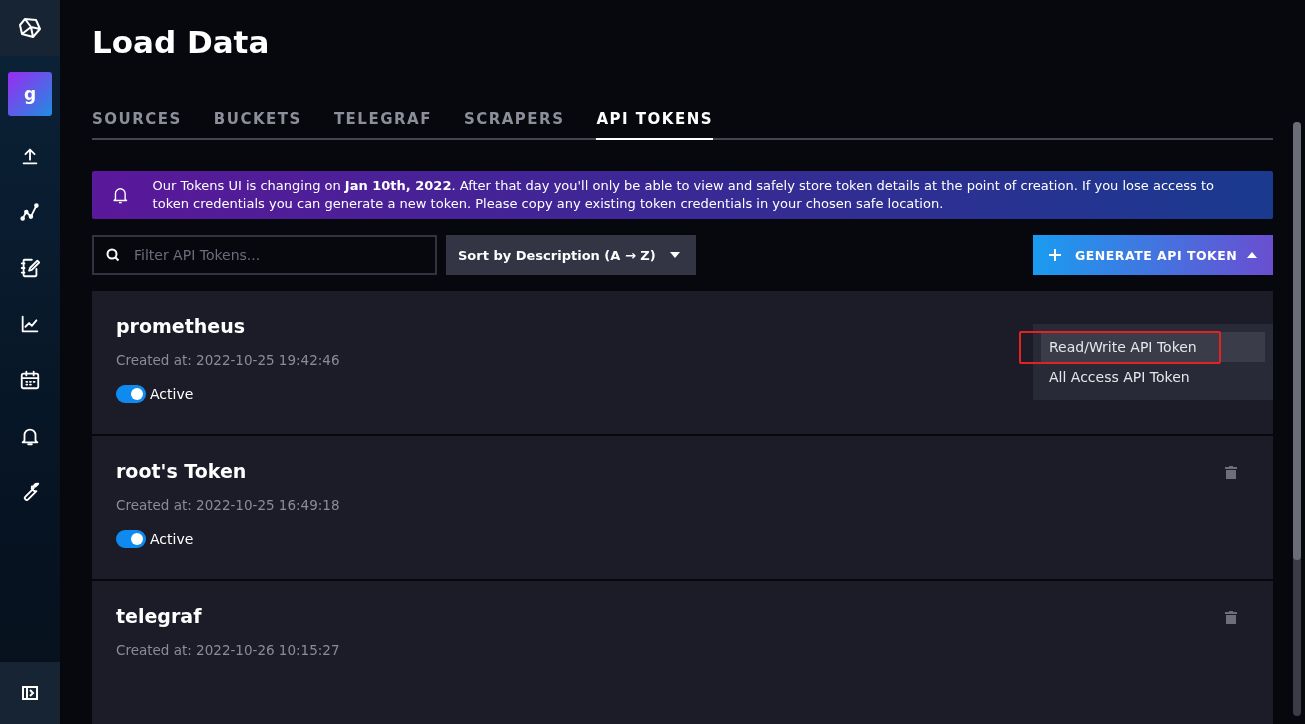 The width and height of the screenshot is (1305, 724). What do you see at coordinates (1153, 377) in the screenshot?
I see `menu-item: All Access API Token` at bounding box center [1153, 377].